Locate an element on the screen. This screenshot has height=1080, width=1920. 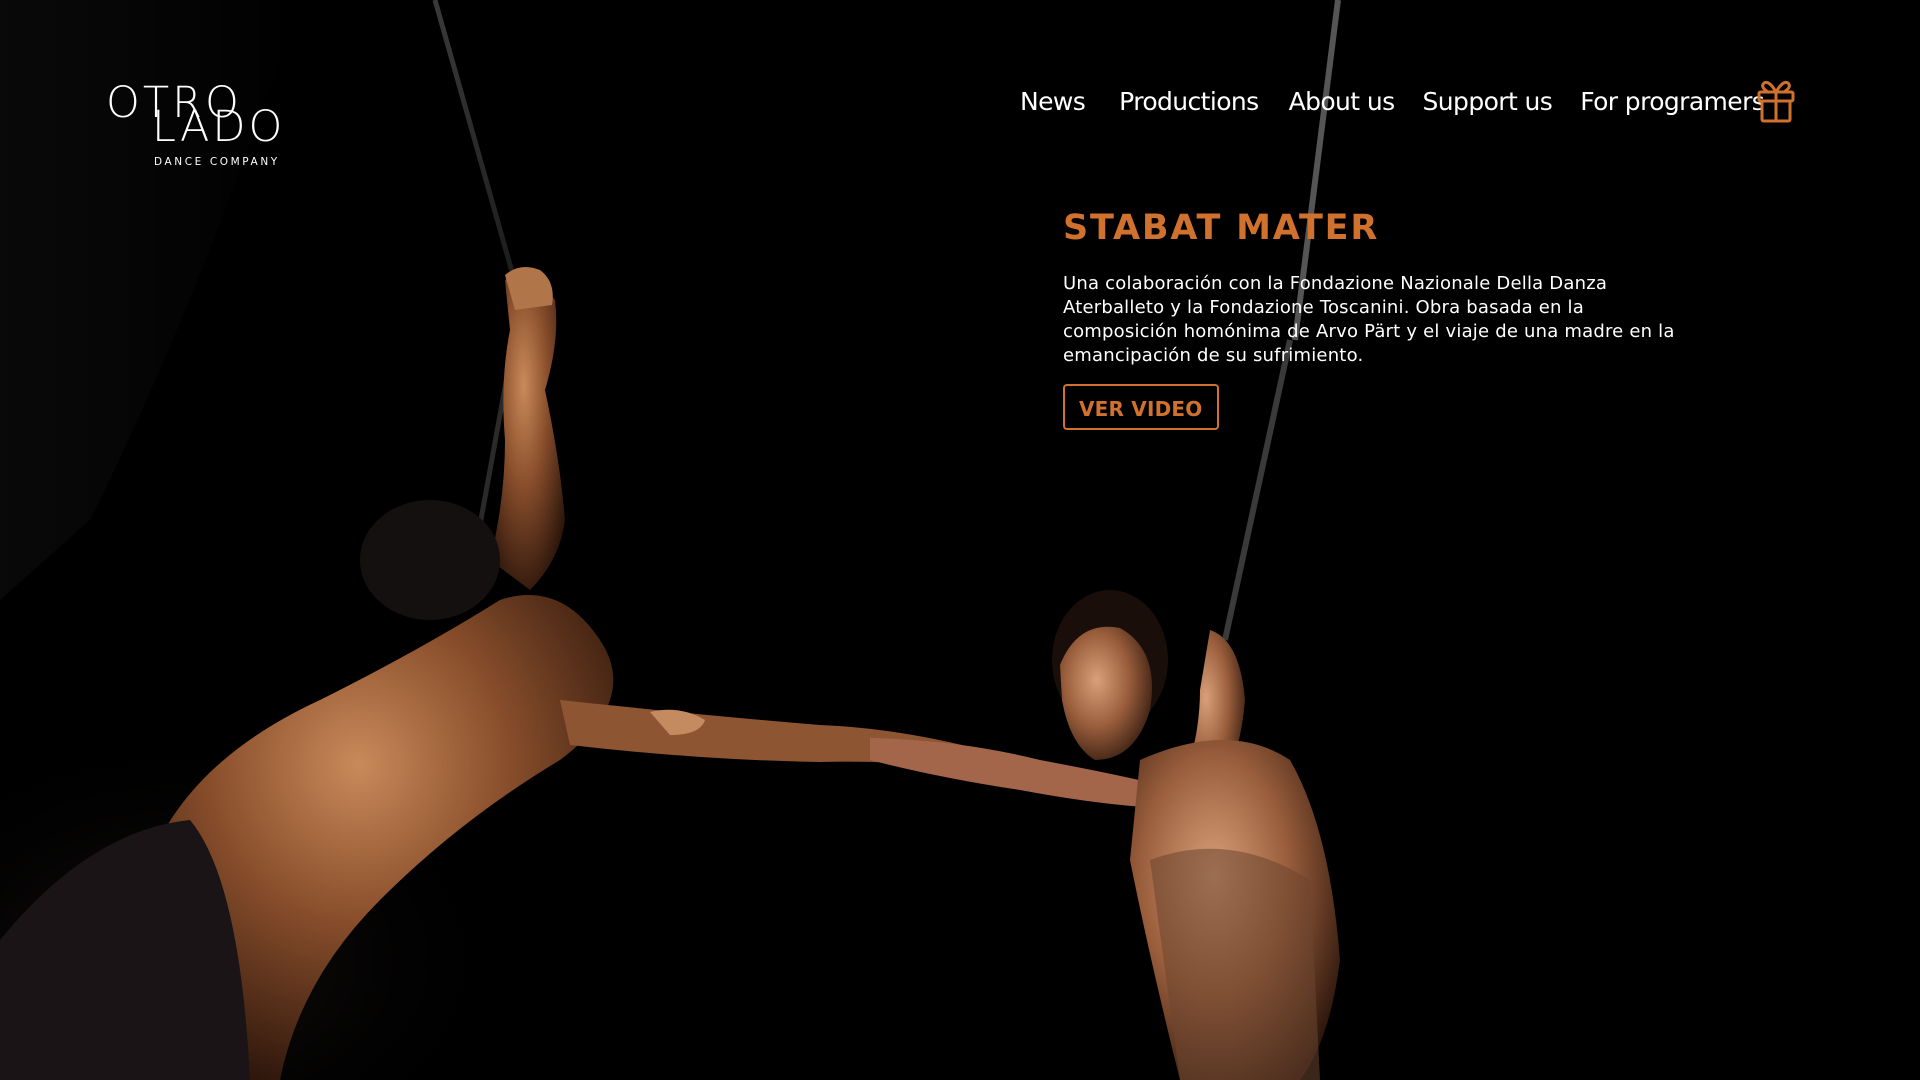
gift-icon is located at coordinates (1776, 101).